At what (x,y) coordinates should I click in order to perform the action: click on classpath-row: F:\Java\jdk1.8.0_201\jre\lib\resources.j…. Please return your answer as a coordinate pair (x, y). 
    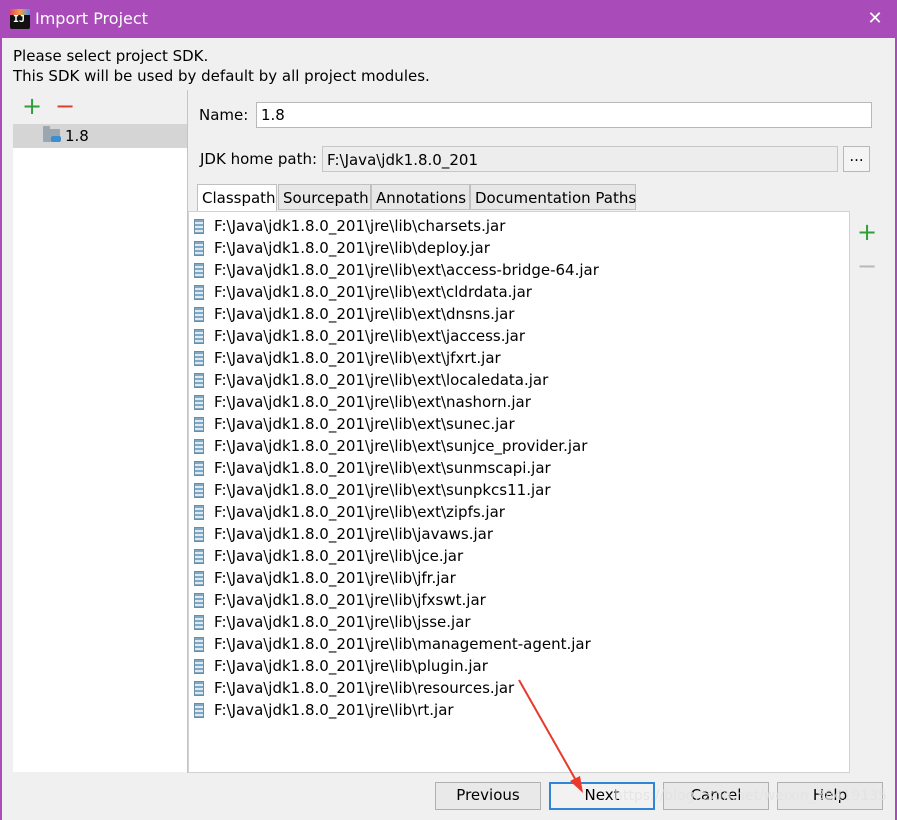
    Looking at the image, I should click on (519, 689).